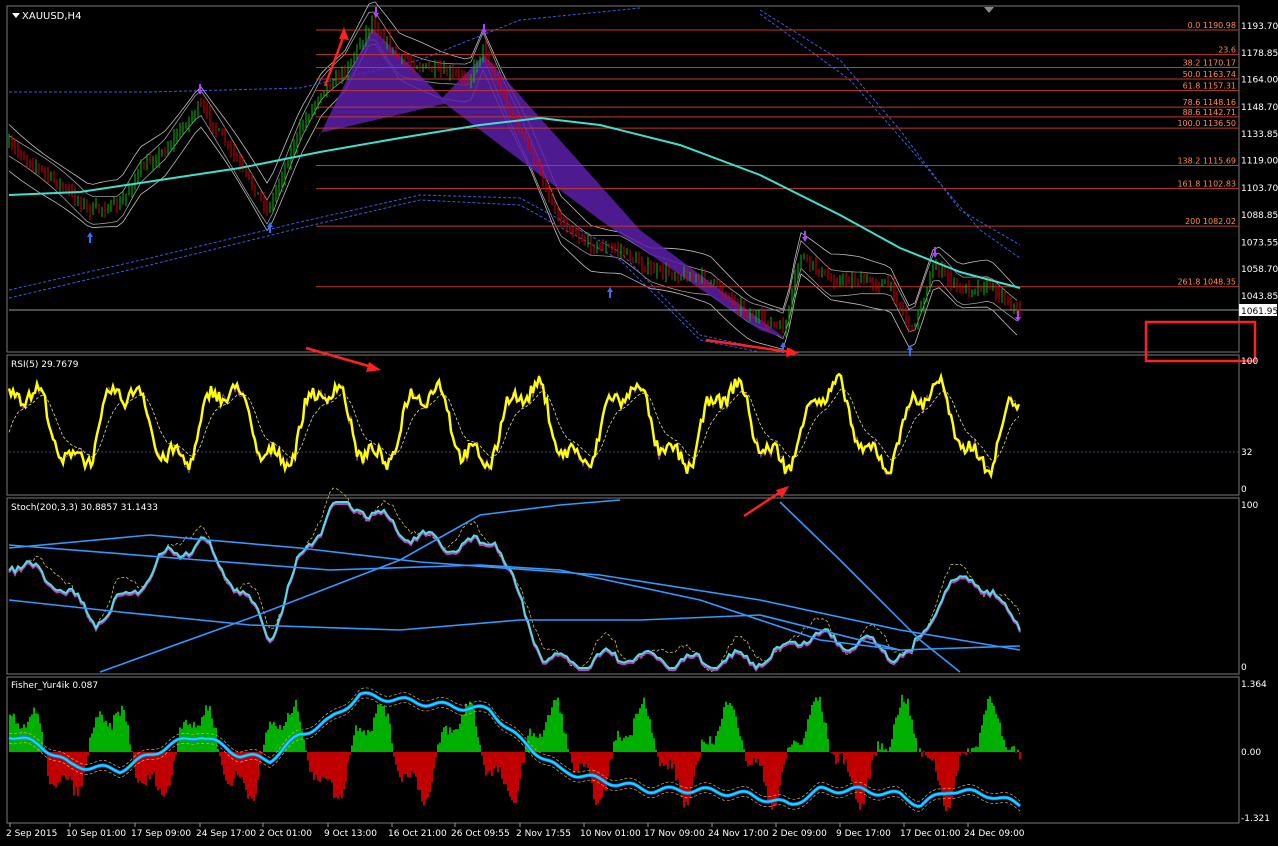 The height and width of the screenshot is (846, 1278). I want to click on time-axis-label: 16 Oct 21:00, so click(417, 834).